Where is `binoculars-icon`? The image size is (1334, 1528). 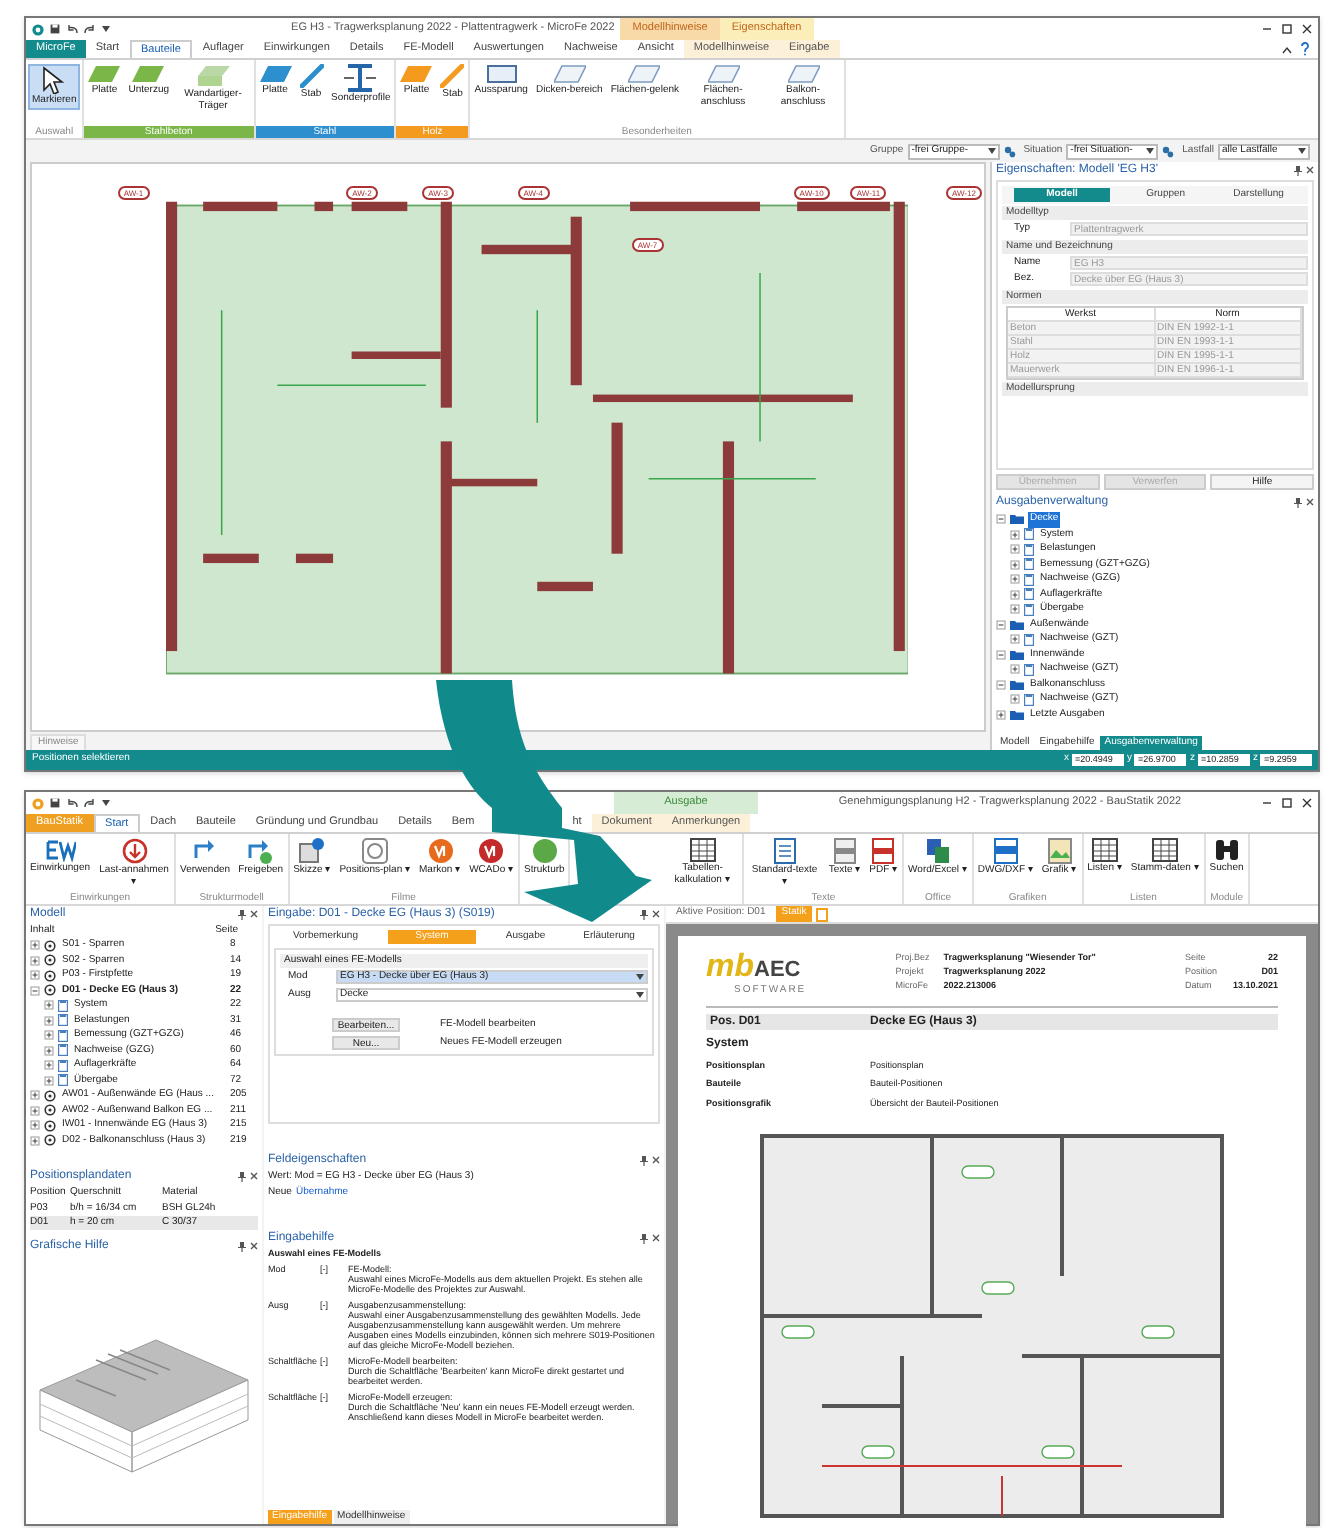 binoculars-icon is located at coordinates (1226, 850).